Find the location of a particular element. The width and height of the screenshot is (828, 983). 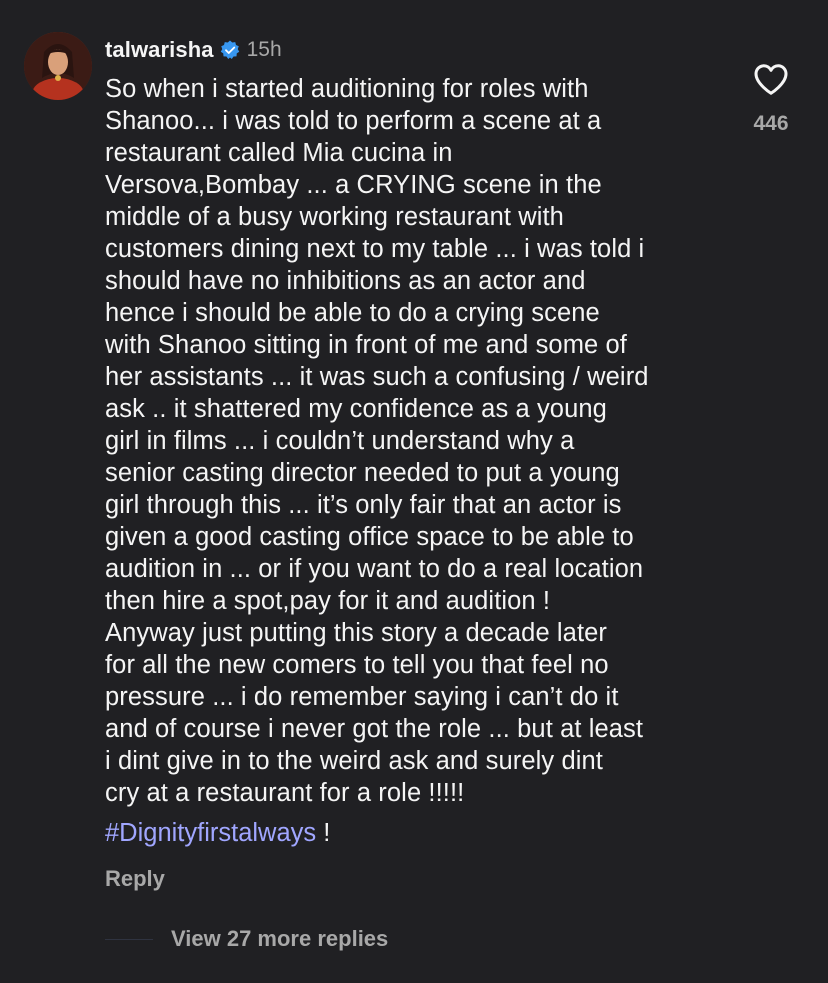

hashtag-suffix: ! is located at coordinates (323, 833).